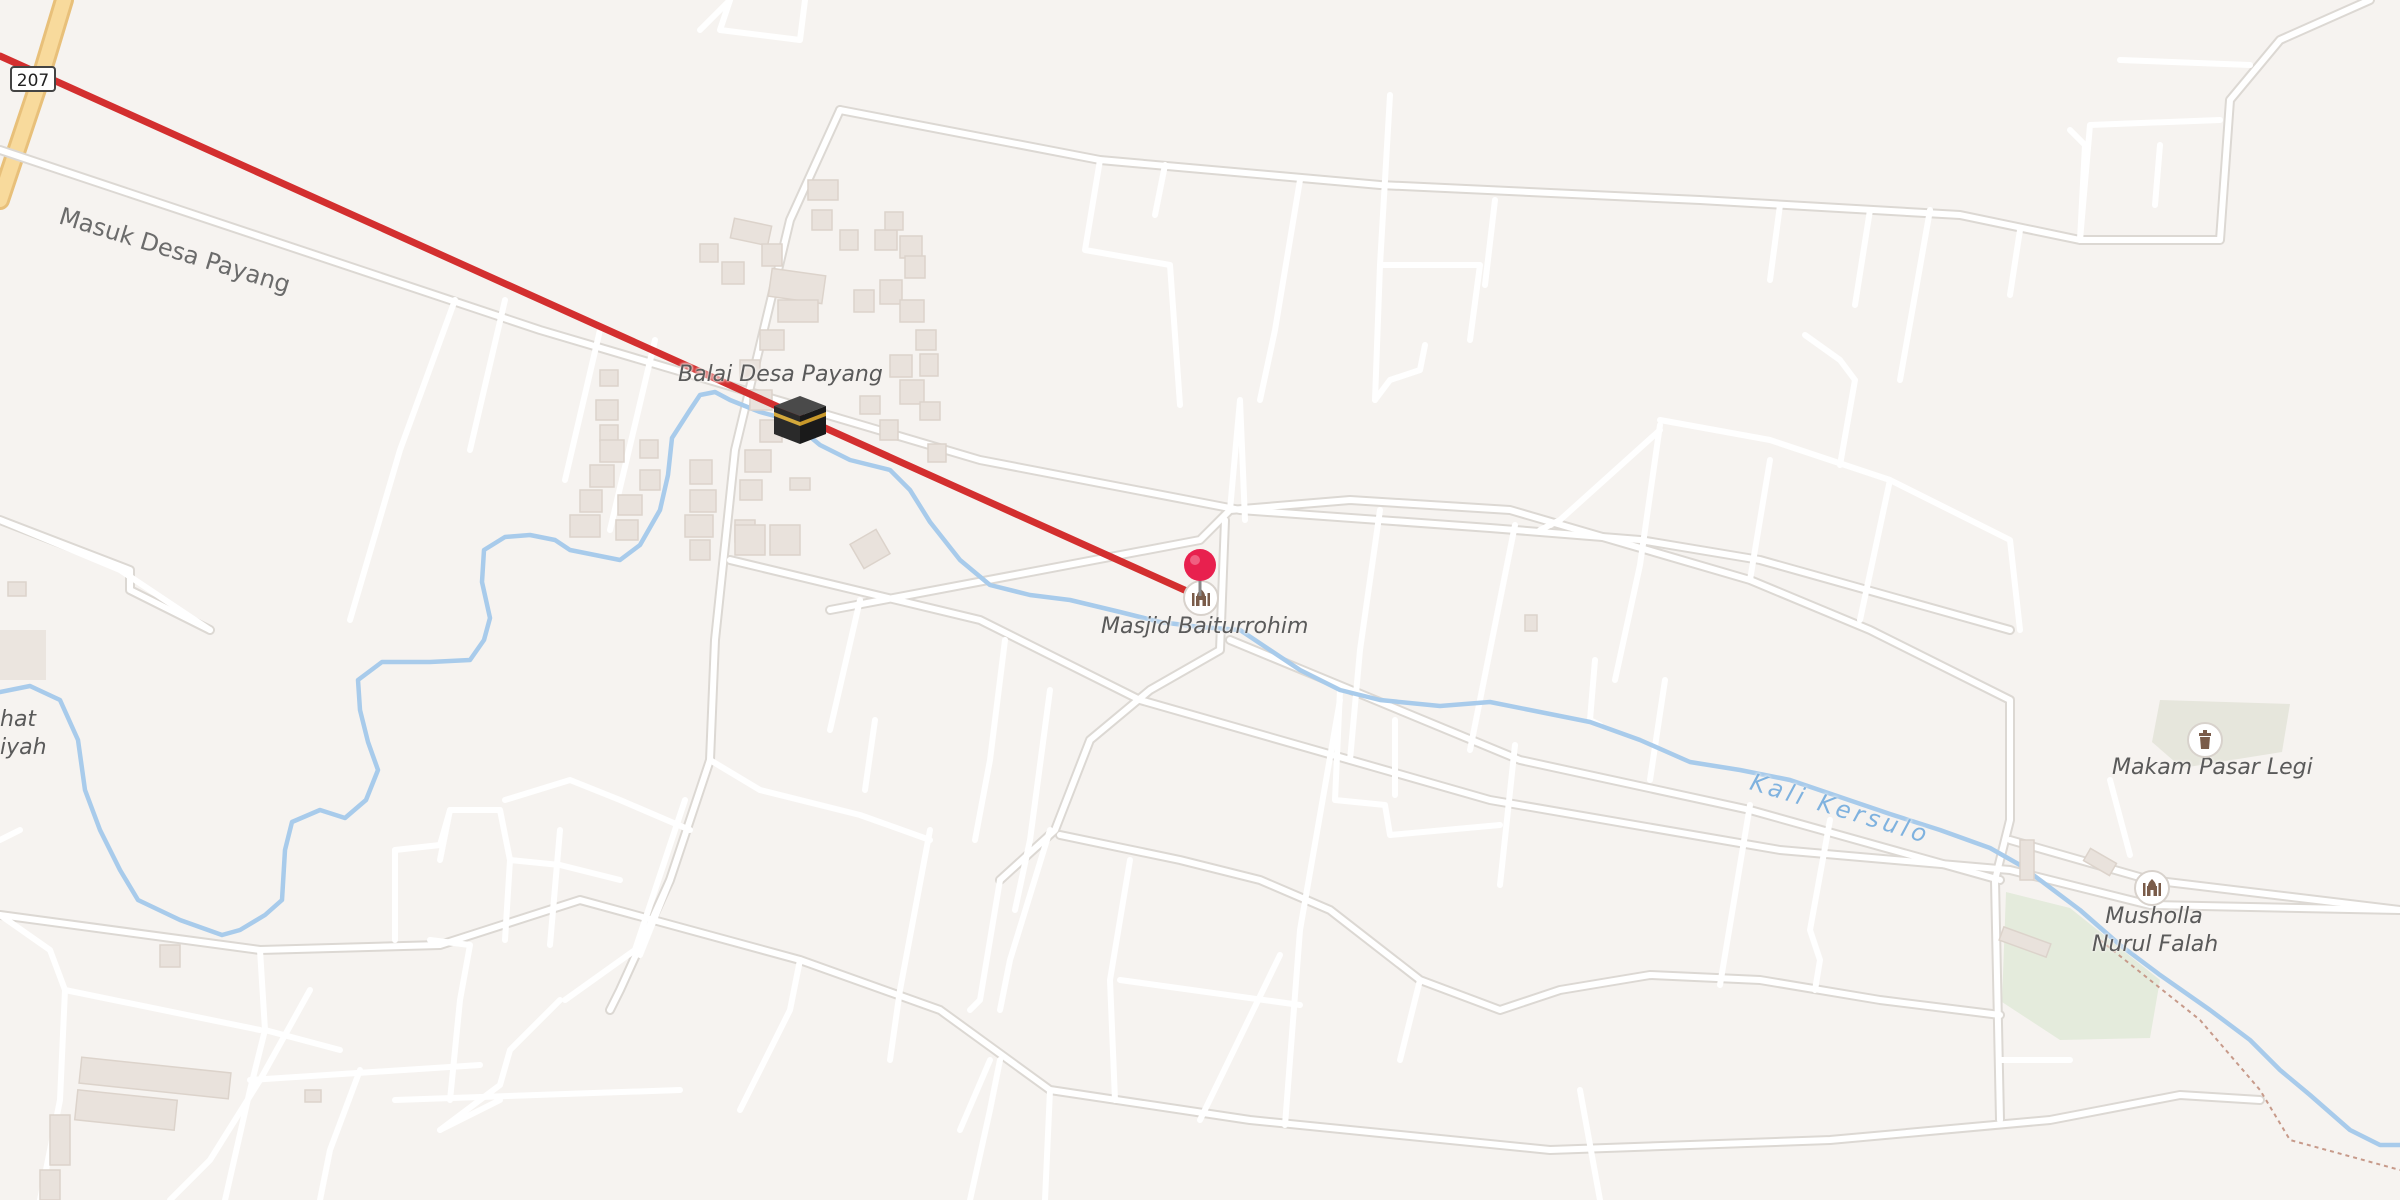 The width and height of the screenshot is (2400, 1200). I want to click on place-label-partial-line2: iyah, so click(23, 747).